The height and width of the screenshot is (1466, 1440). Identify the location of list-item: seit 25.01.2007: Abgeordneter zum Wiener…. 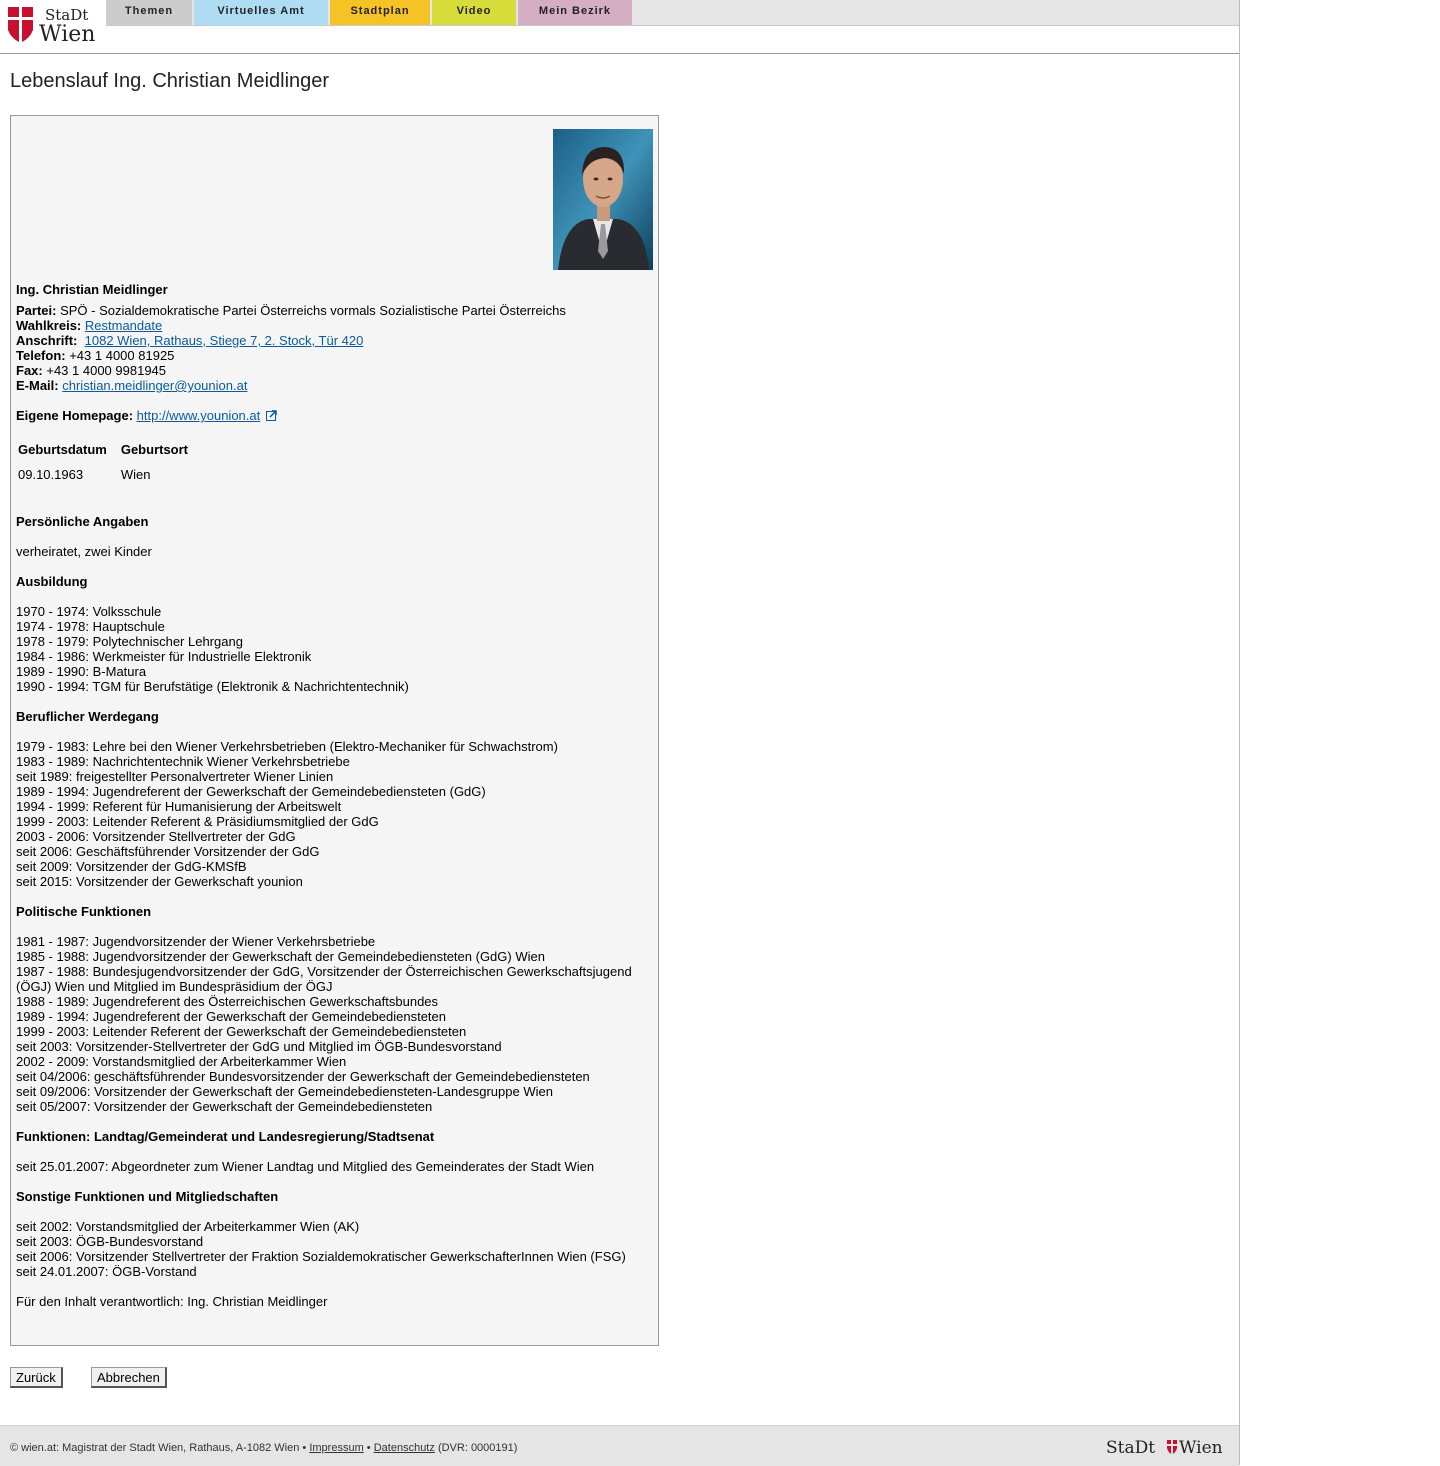
(305, 1166).